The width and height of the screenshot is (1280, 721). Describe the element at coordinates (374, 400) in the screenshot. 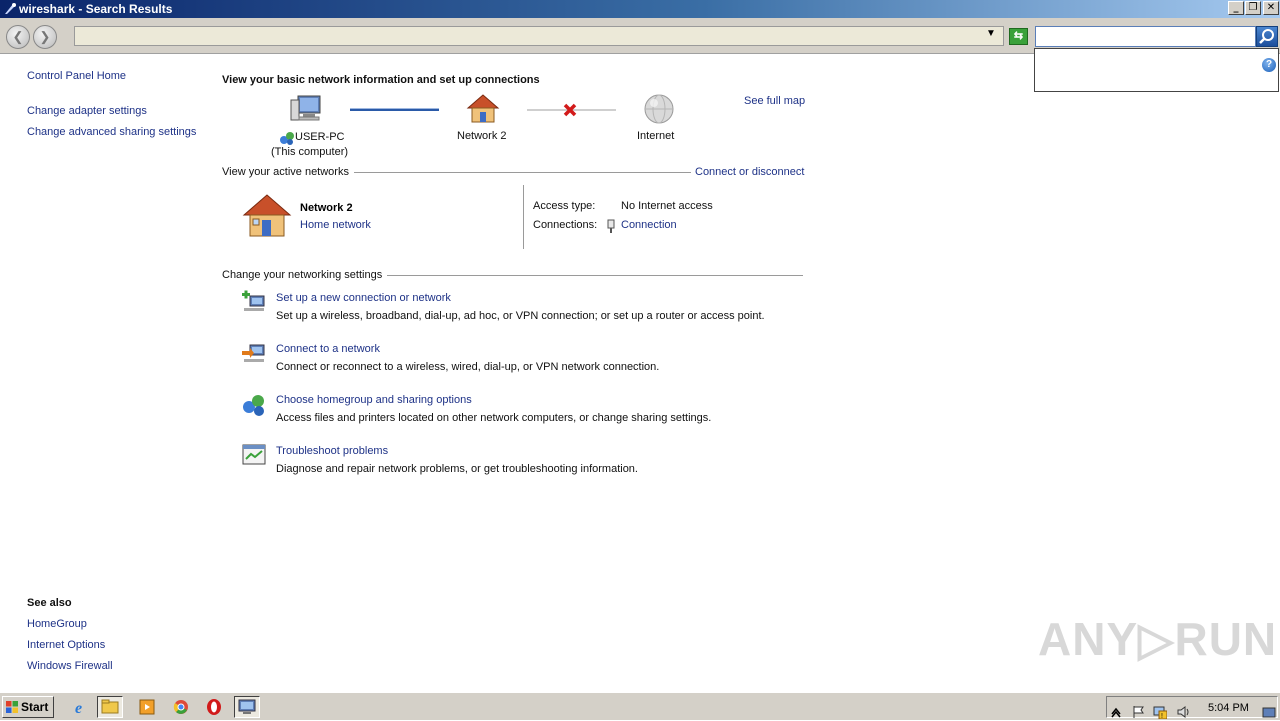

I see `homegroup-sharing-link: Choose homegroup and sharing options` at that location.